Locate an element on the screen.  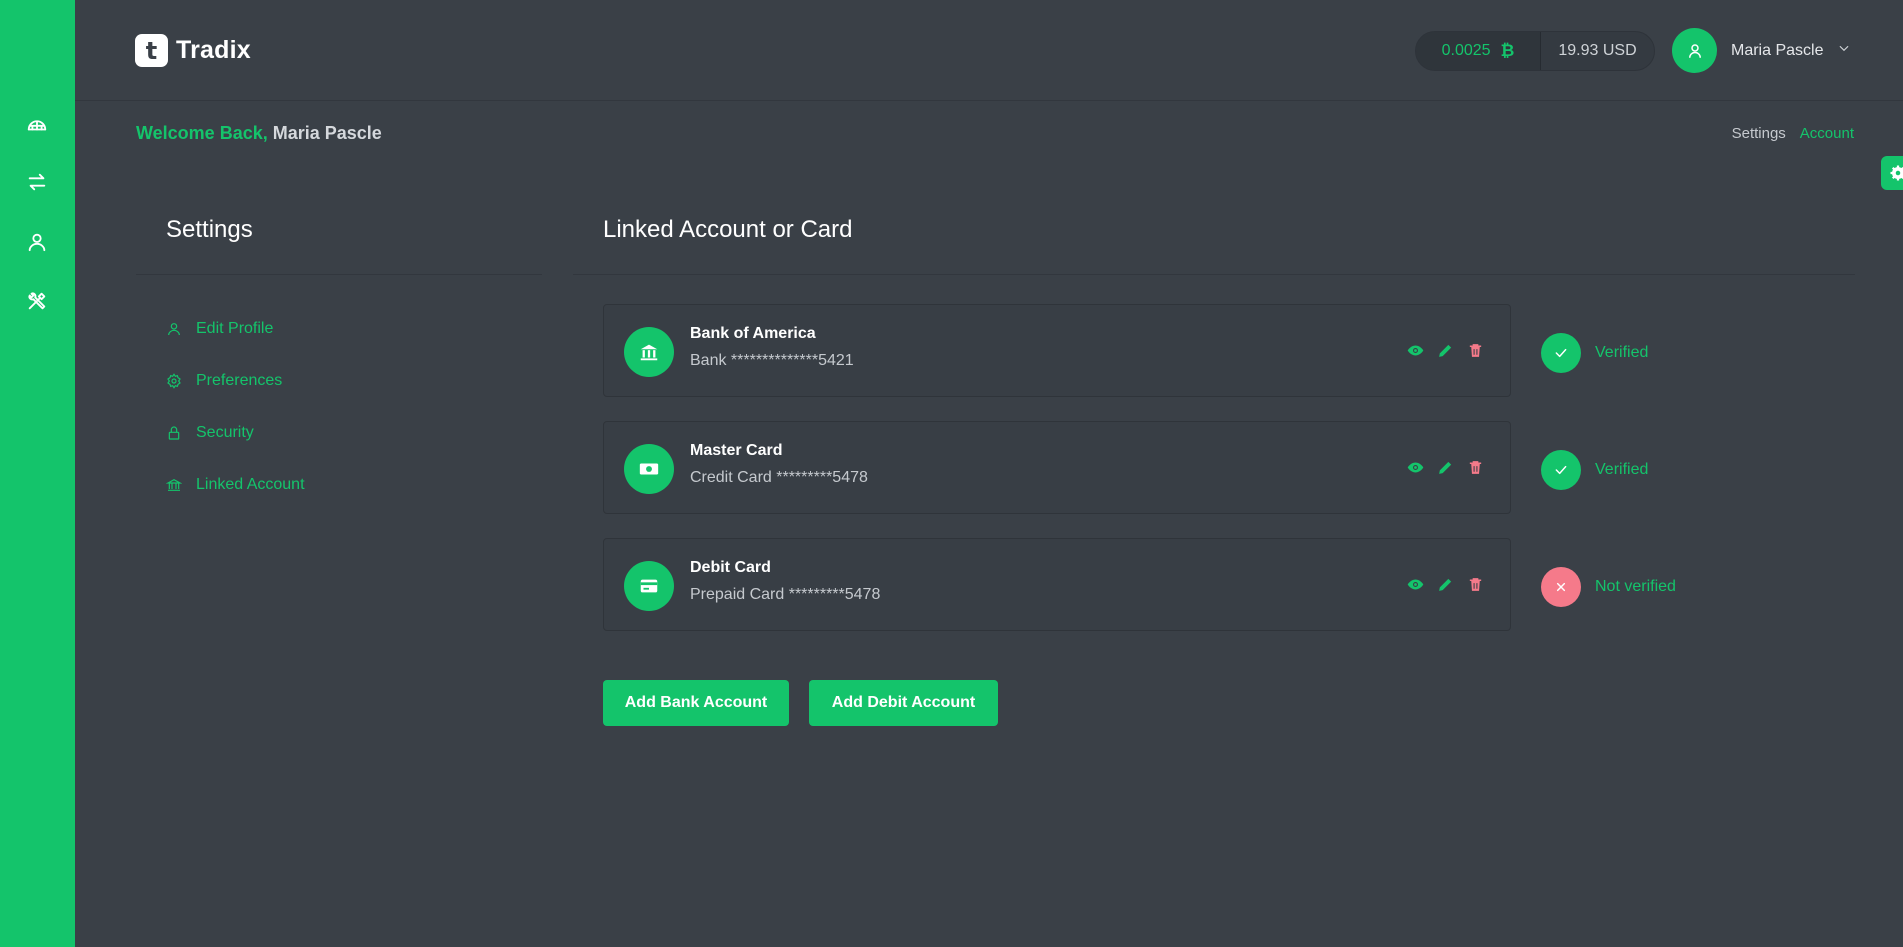
btc-balance: 0.0025 ₿ is located at coordinates (1478, 51).